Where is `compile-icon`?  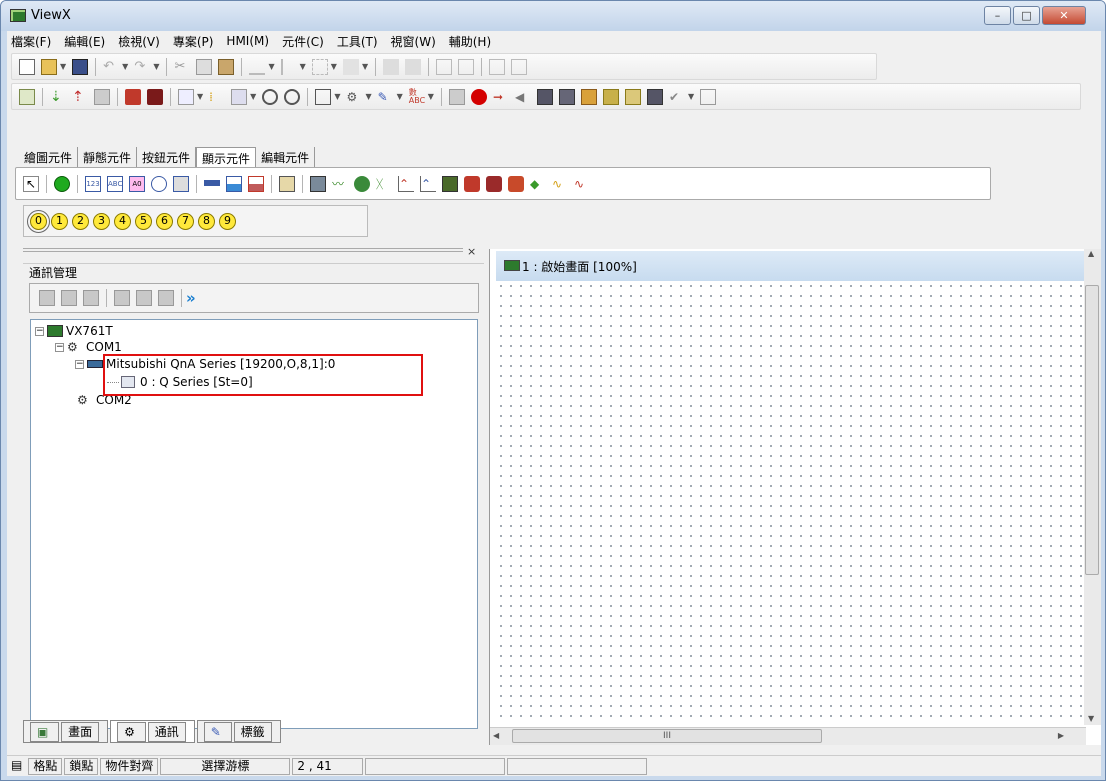 compile-icon is located at coordinates (133, 96).